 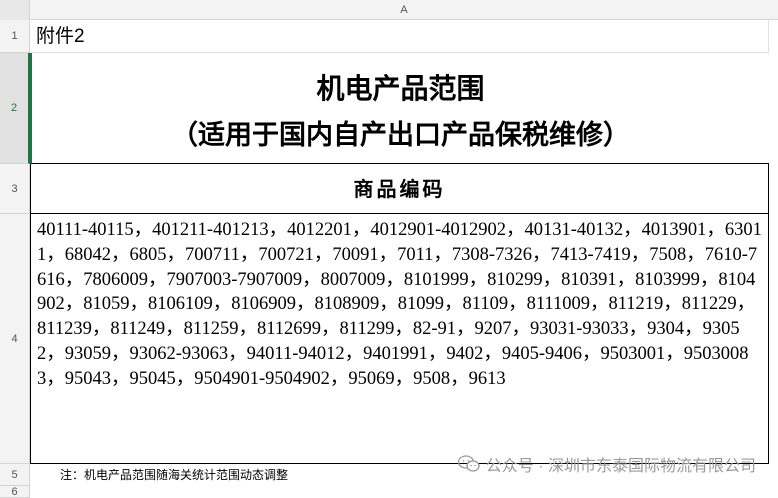 What do you see at coordinates (15, 108) in the screenshot?
I see `row-header-2: 2` at bounding box center [15, 108].